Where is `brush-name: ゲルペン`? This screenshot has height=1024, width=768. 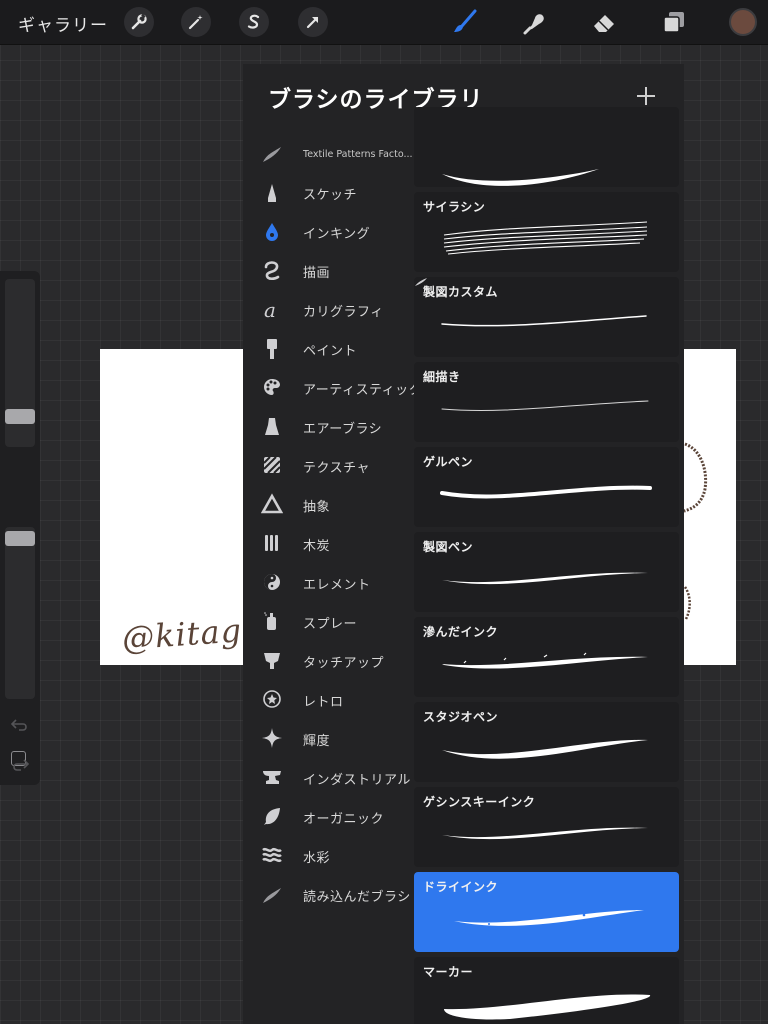 brush-name: ゲルペン is located at coordinates (448, 462).